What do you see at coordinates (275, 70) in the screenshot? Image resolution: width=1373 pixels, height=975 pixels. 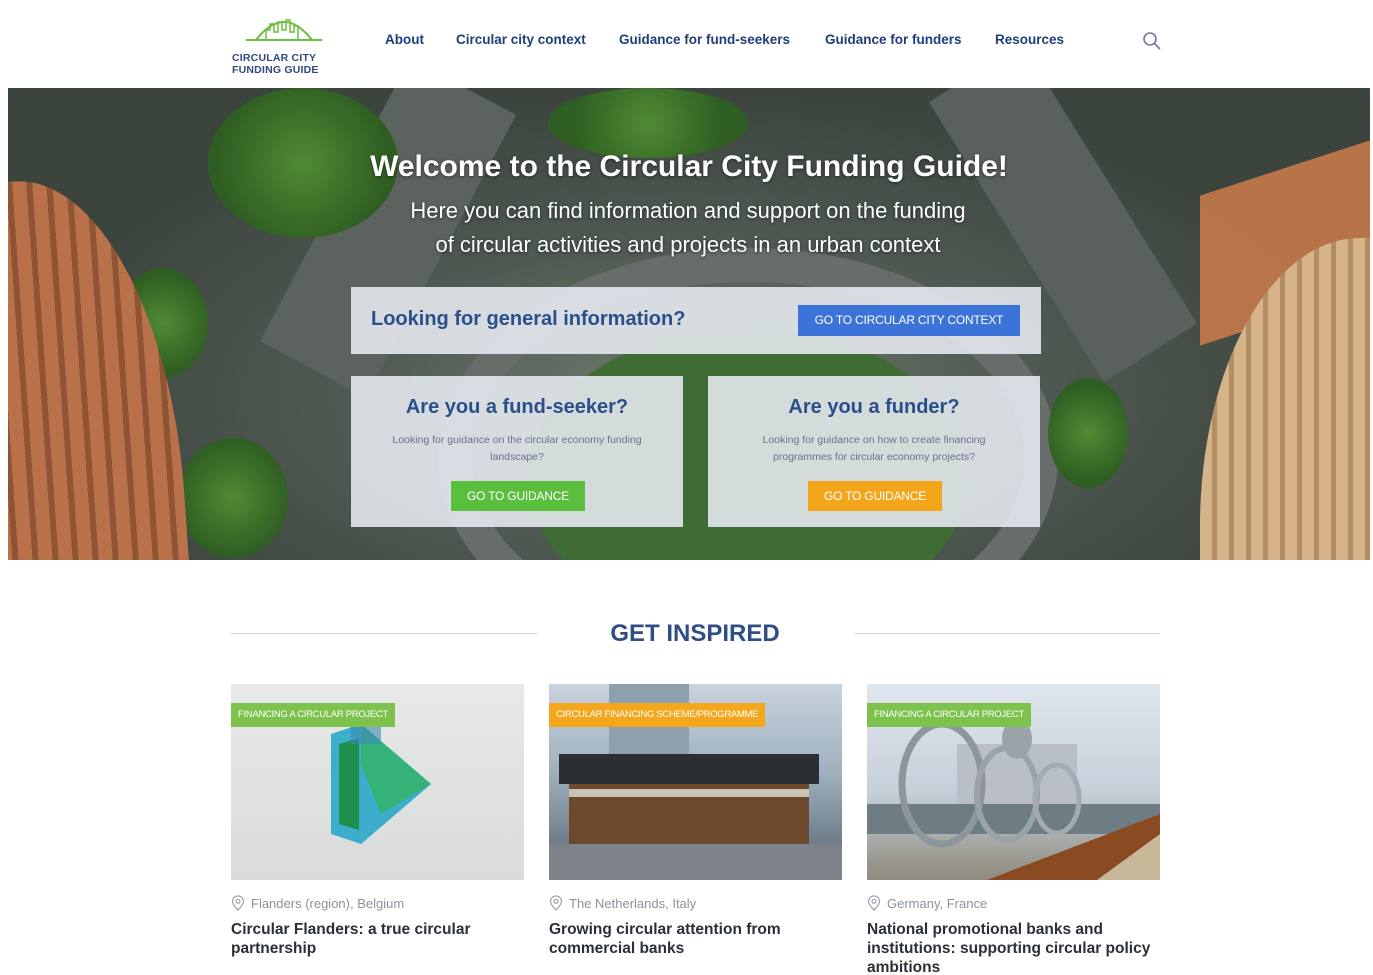 I see `logo-line-2: FUNDING GUIDE` at bounding box center [275, 70].